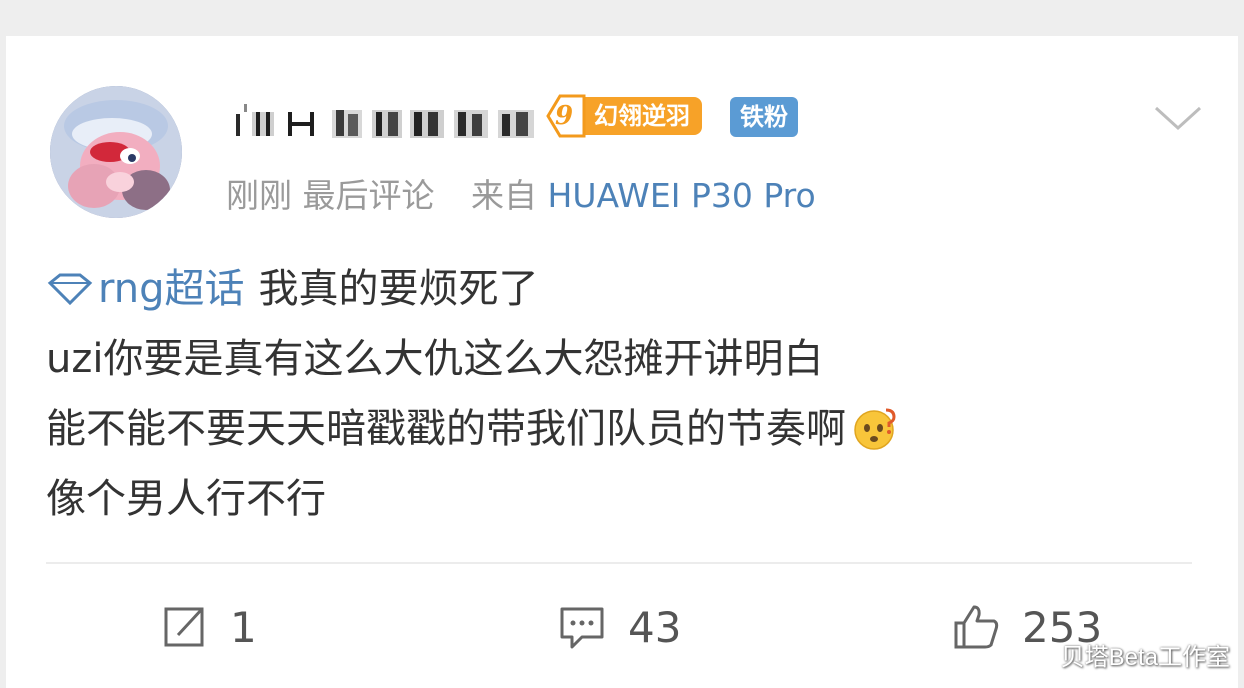 The height and width of the screenshot is (688, 1244). I want to click on action-bar: 1 43 253, so click(622, 627).